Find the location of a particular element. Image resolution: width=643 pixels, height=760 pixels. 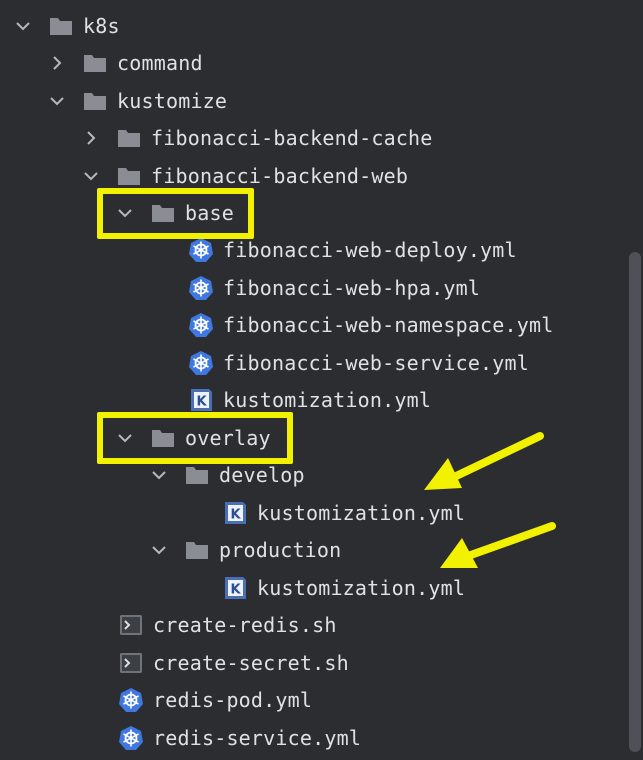

tree-node-create-secret: create-secret.sh is located at coordinates (233, 663).